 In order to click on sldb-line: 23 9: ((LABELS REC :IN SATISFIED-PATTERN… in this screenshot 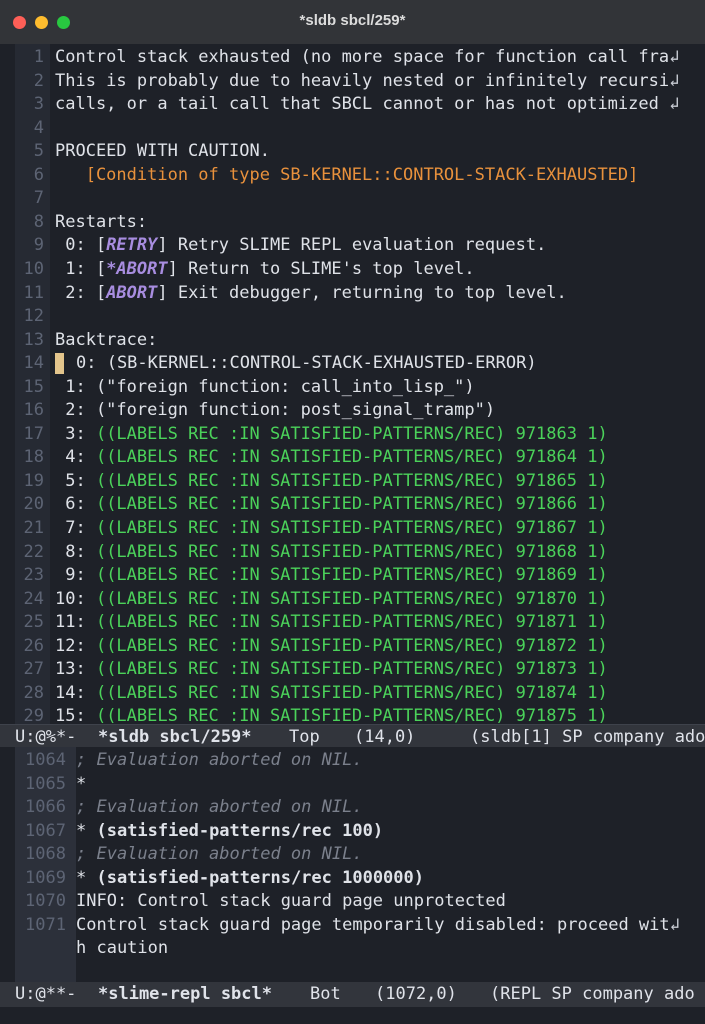, I will do `click(352, 576)`.